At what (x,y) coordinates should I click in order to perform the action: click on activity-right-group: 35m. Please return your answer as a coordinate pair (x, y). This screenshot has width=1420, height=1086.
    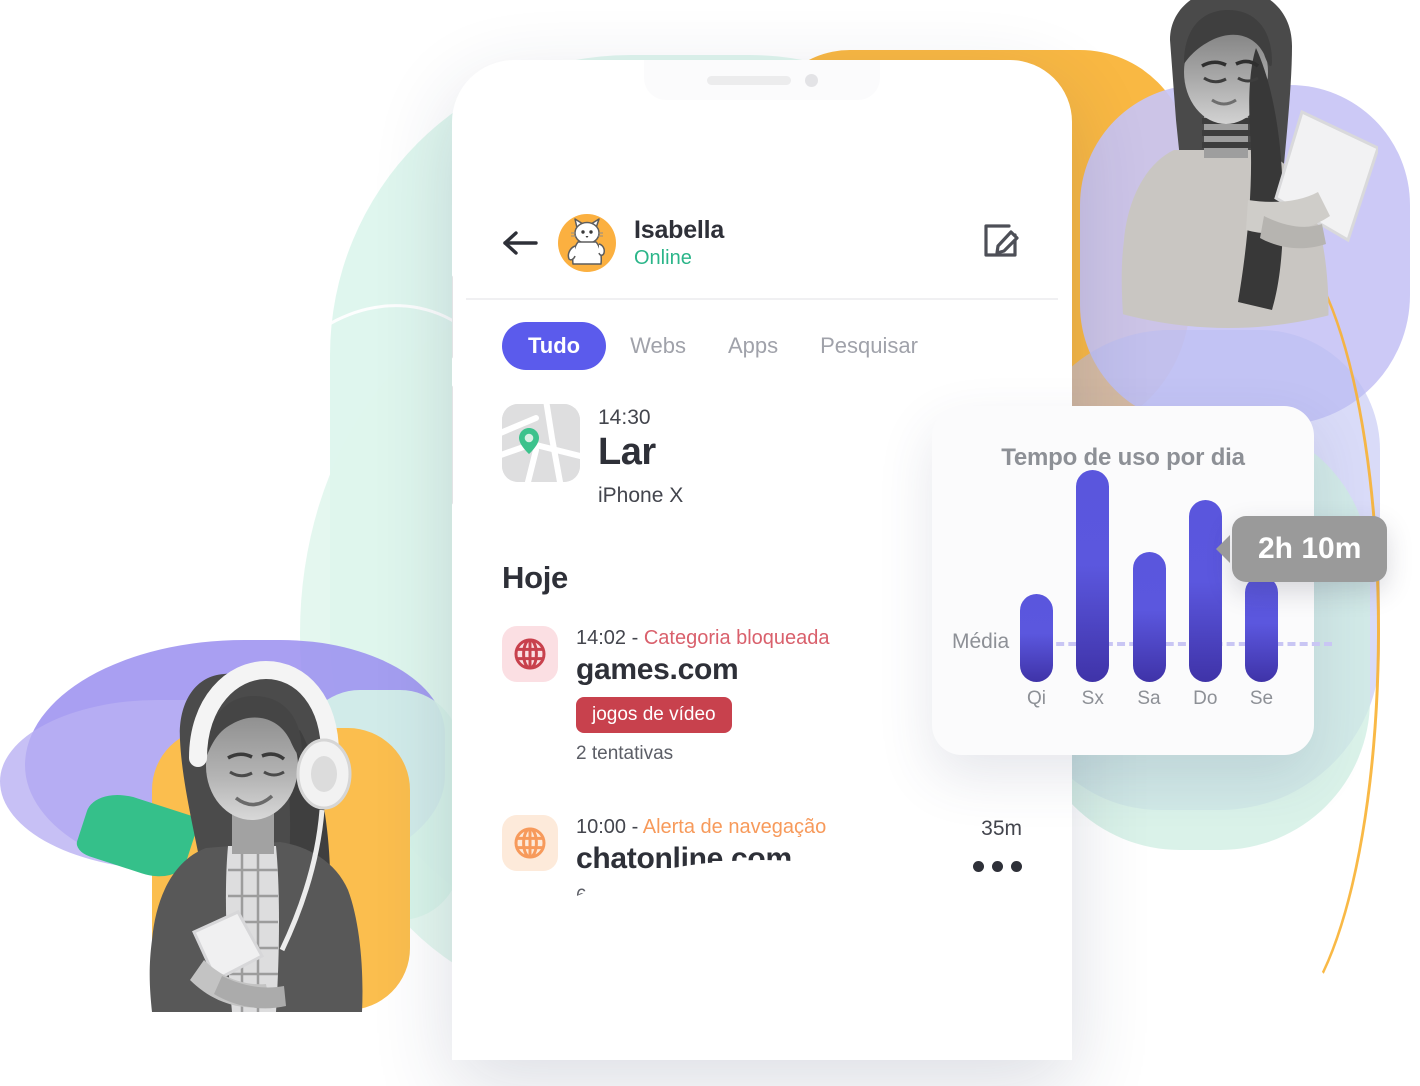
    Looking at the image, I should click on (997, 861).